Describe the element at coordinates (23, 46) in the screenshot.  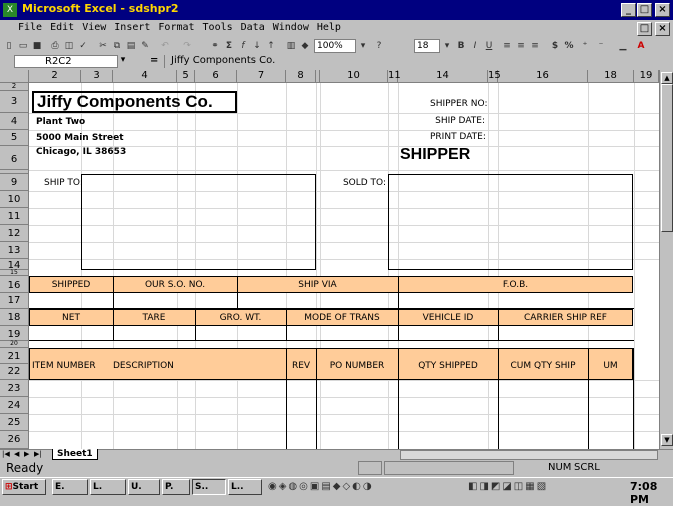
I see `open-icon: ▭` at that location.